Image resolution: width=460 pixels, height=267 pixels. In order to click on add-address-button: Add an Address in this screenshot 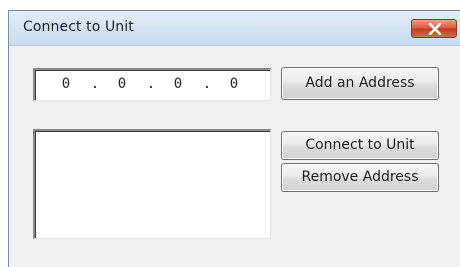, I will do `click(360, 83)`.